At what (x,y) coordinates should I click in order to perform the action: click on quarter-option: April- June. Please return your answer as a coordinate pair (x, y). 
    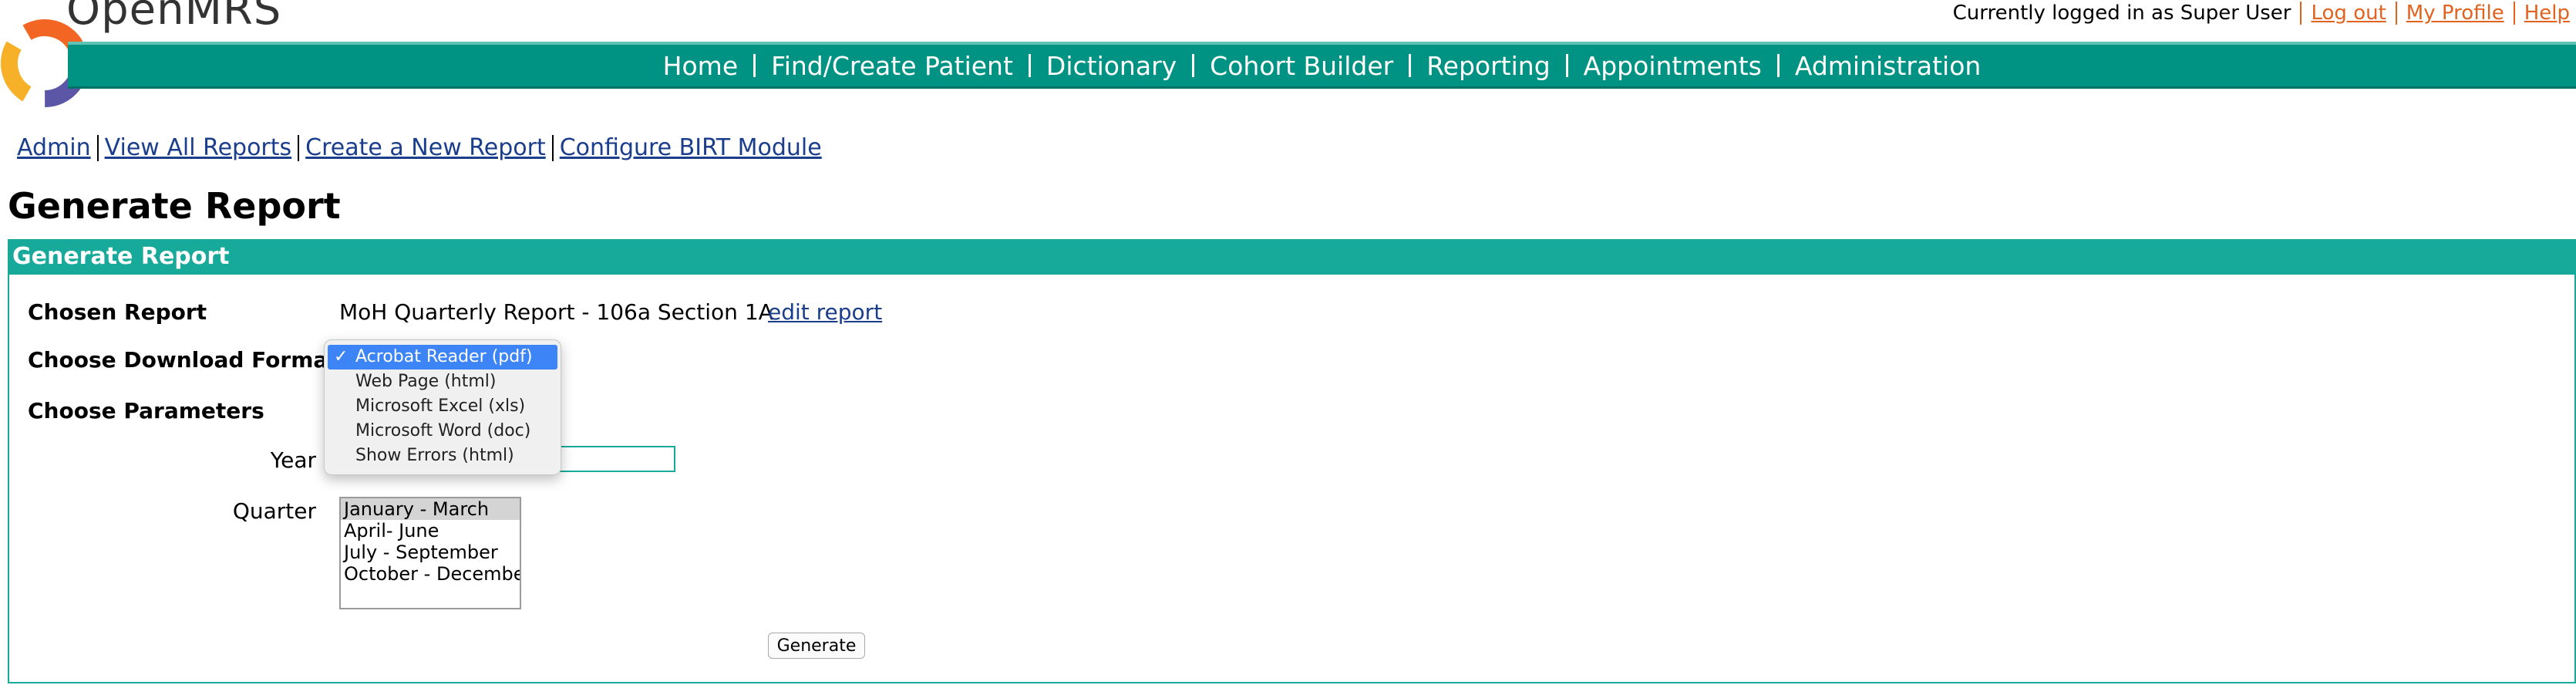
    Looking at the image, I should click on (431, 531).